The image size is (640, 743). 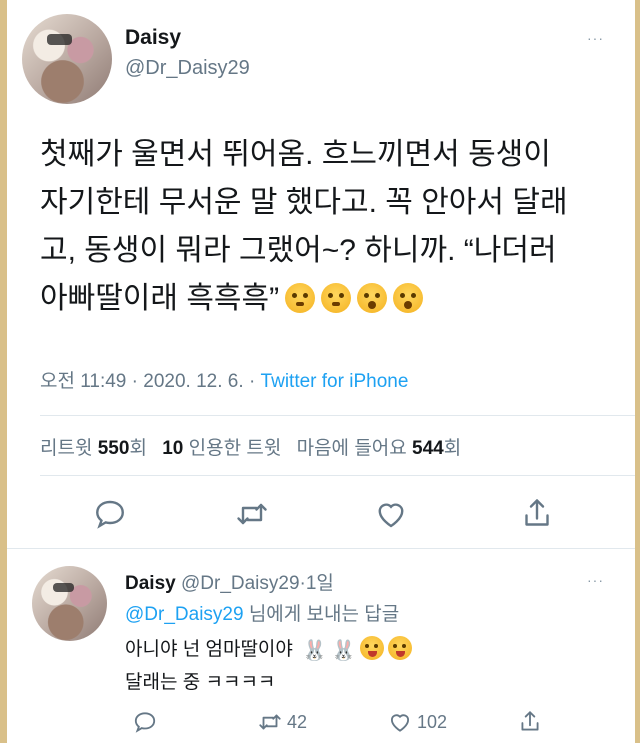 I want to click on reply-share-button, so click(x=532, y=722).